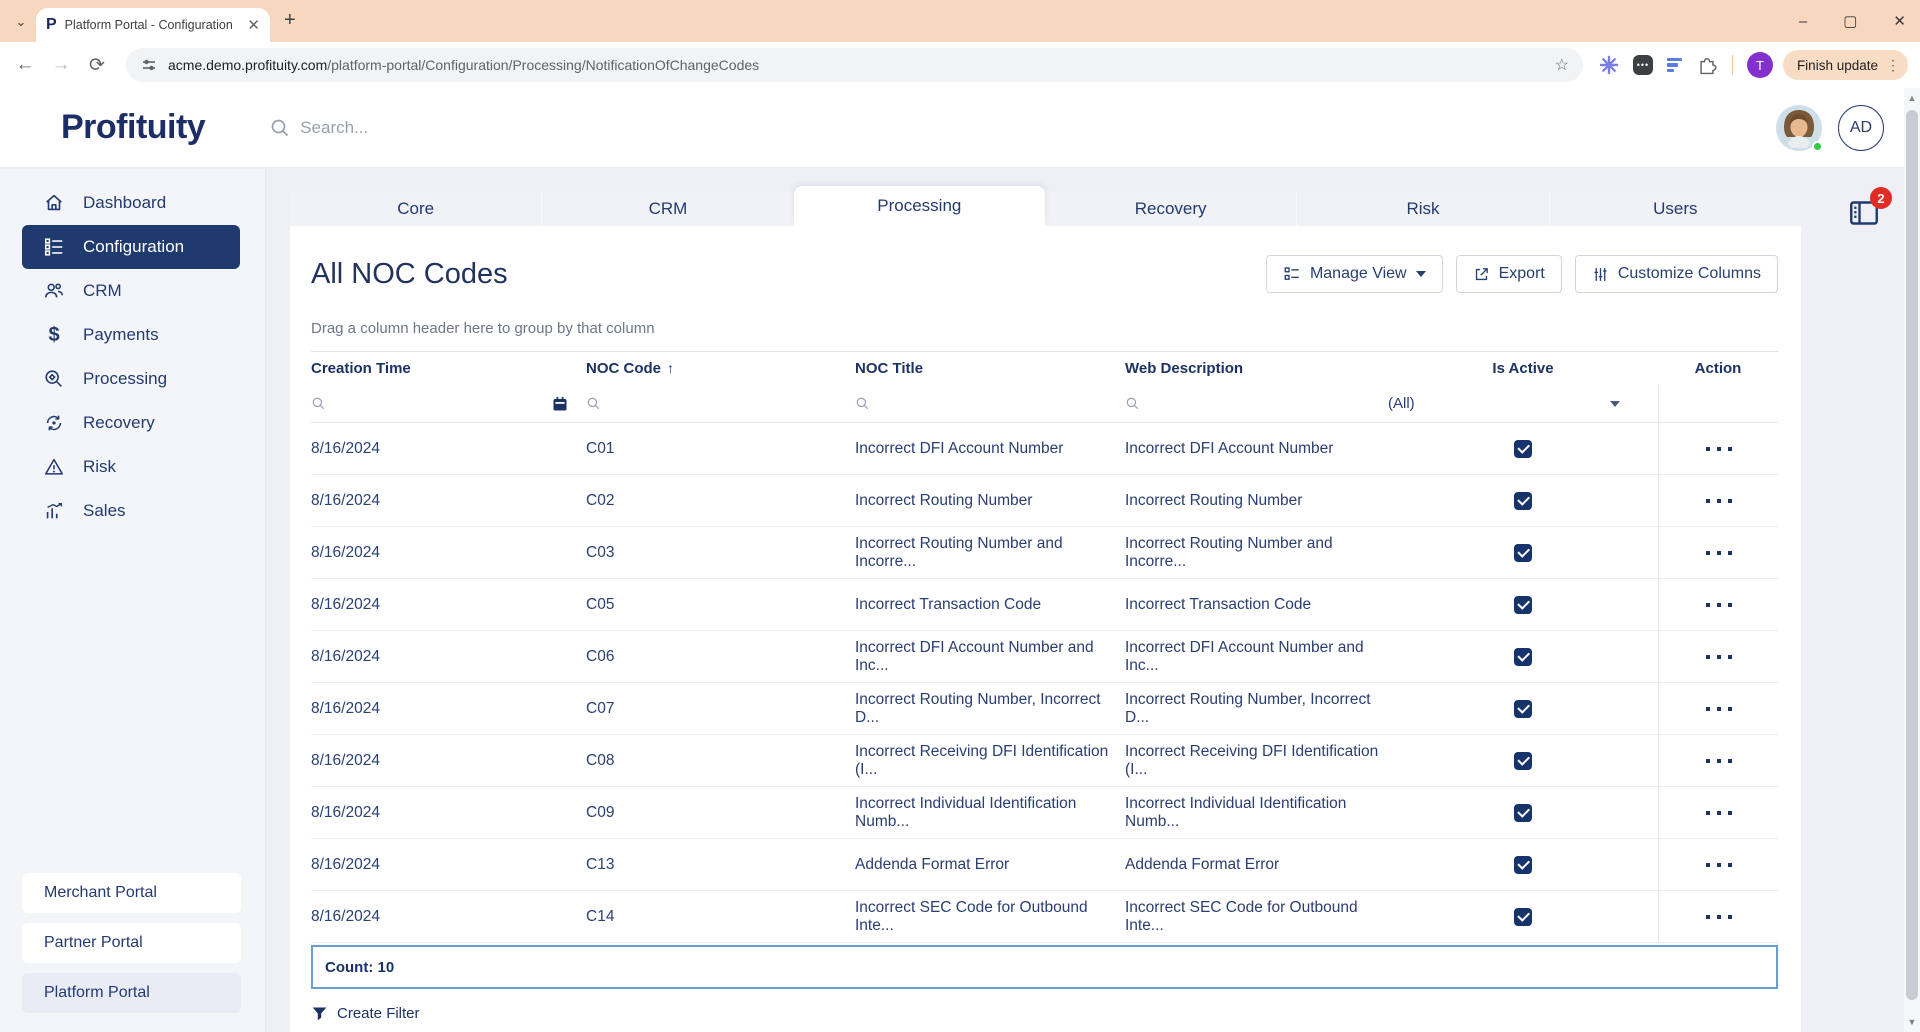 This screenshot has height=1032, width=1920. What do you see at coordinates (1869, 211) in the screenshot?
I see `side-panel-toggle-button: 2` at bounding box center [1869, 211].